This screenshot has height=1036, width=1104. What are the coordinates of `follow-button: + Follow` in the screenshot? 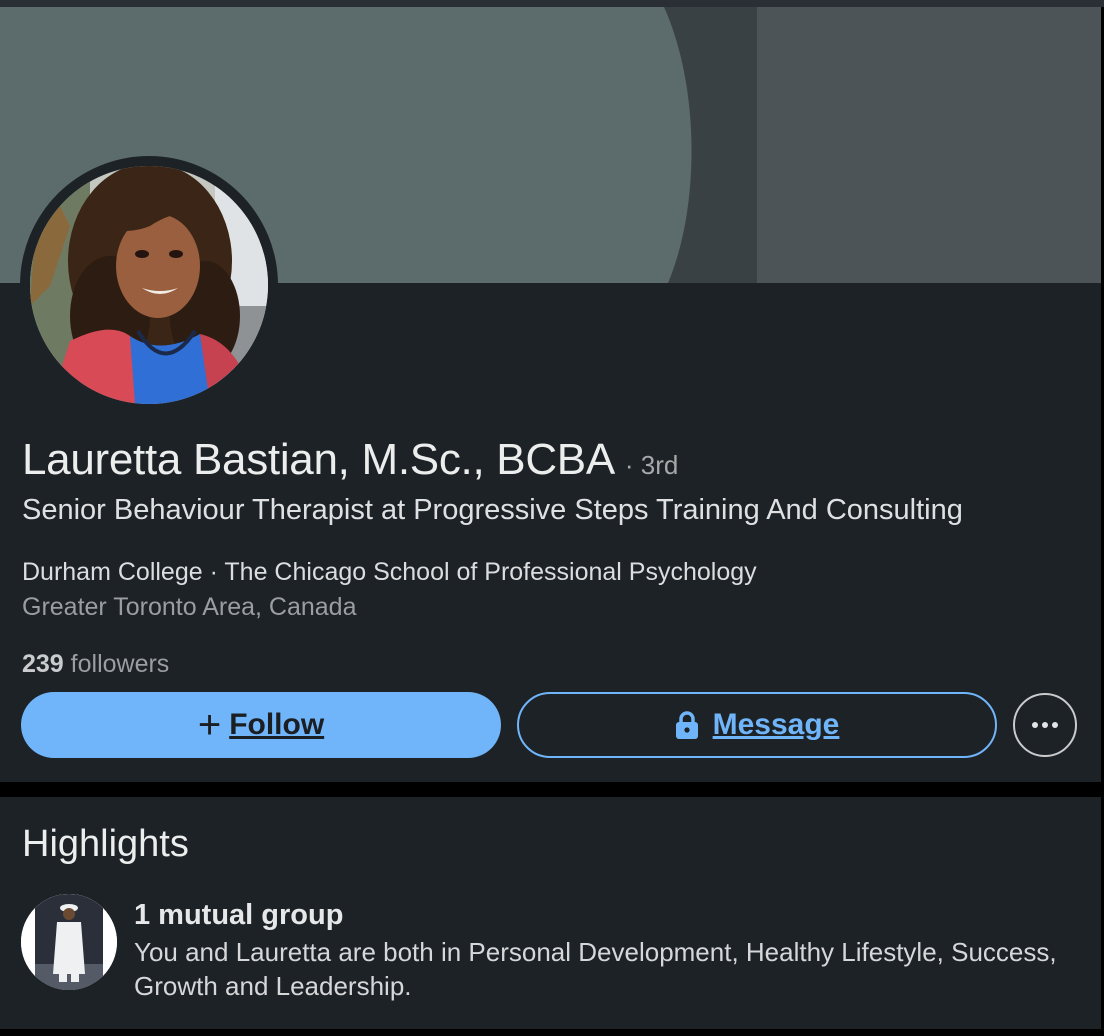 It's located at (261, 725).